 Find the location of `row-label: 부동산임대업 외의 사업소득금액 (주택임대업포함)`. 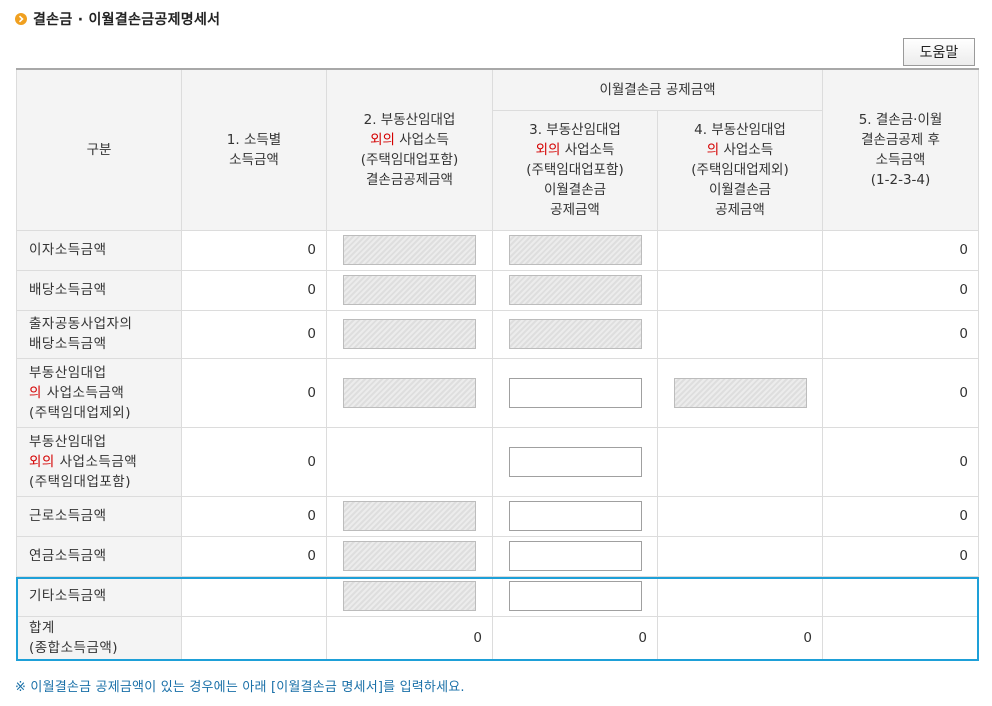

row-label: 부동산임대업 외의 사업소득금액 (주택임대업포함) is located at coordinates (99, 461).